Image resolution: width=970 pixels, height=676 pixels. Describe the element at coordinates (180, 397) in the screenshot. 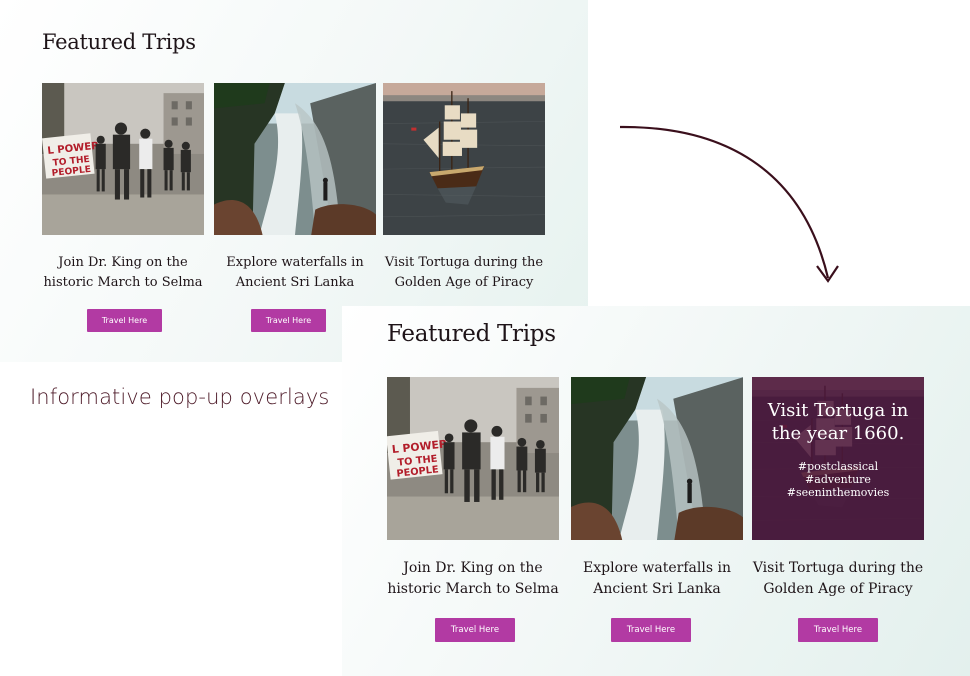

I see `annotation-label: Informative pop-up overlays` at that location.